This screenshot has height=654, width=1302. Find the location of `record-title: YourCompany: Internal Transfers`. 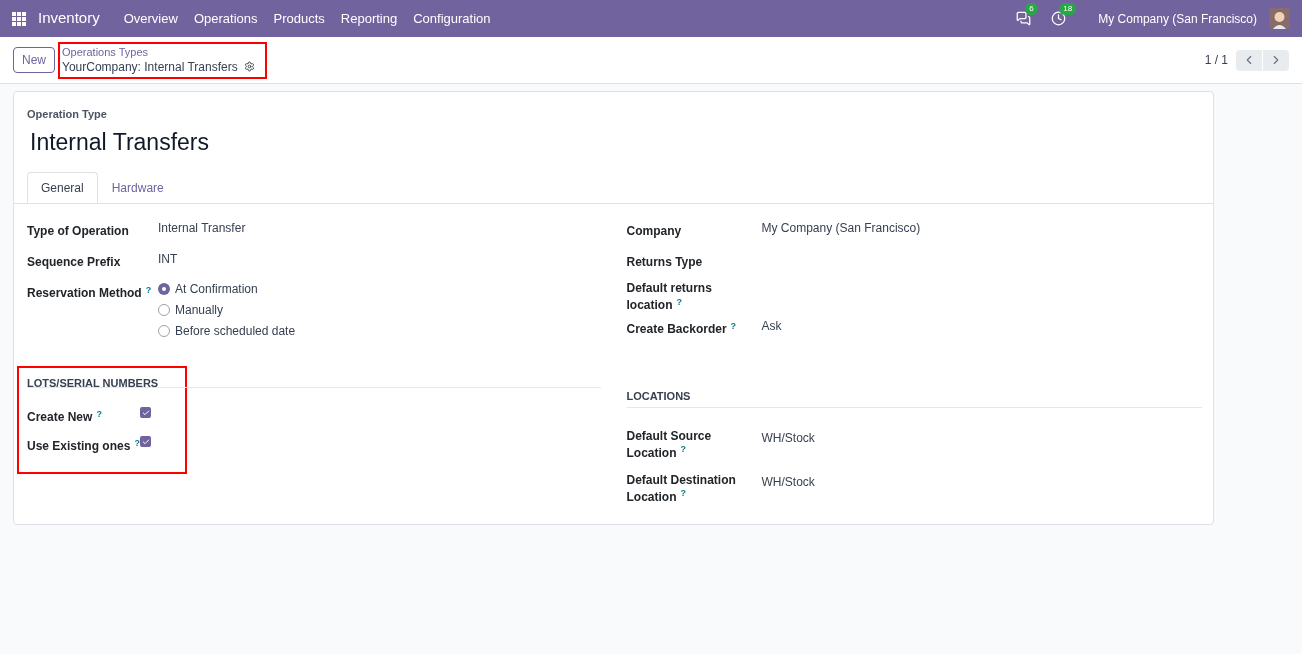

record-title: YourCompany: Internal Transfers is located at coordinates (150, 66).